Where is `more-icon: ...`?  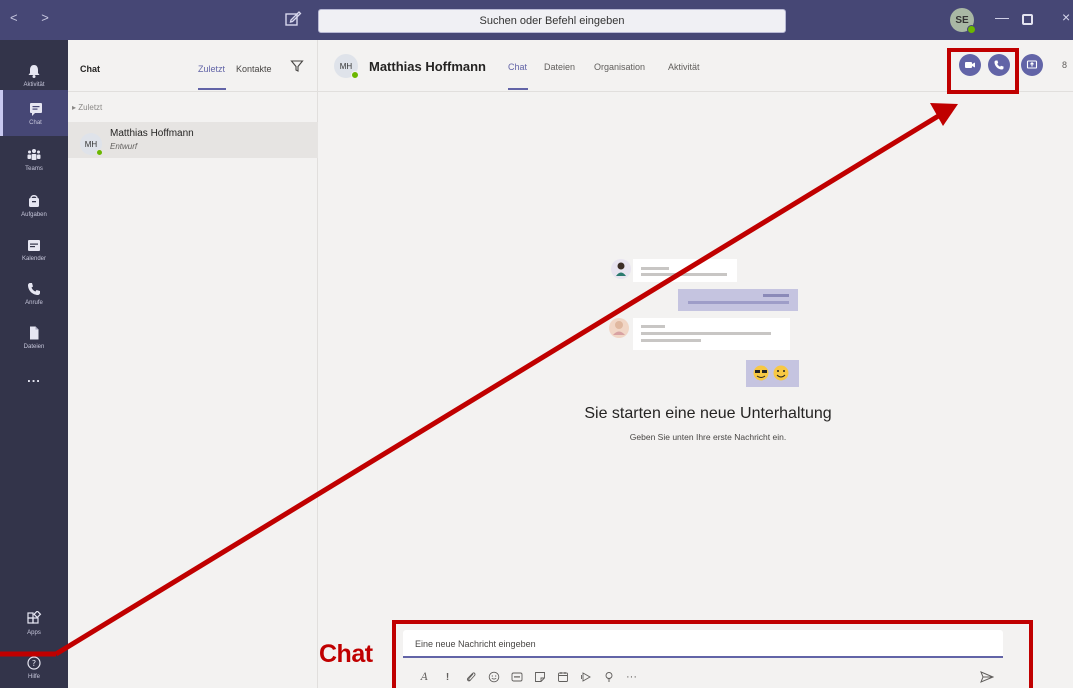
more-icon: ... is located at coordinates (34, 377).